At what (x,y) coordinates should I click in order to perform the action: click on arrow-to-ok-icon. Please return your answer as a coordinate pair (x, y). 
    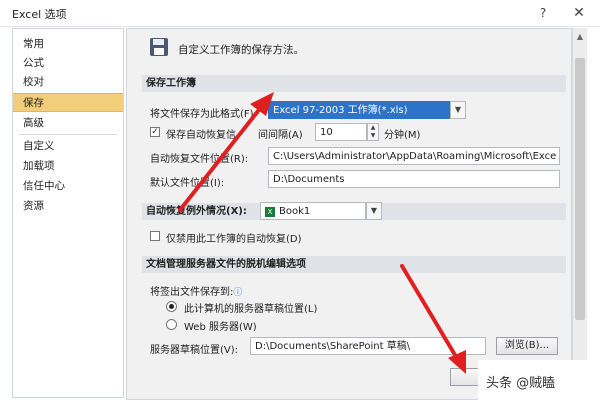
    Looking at the image, I should click on (433, 319).